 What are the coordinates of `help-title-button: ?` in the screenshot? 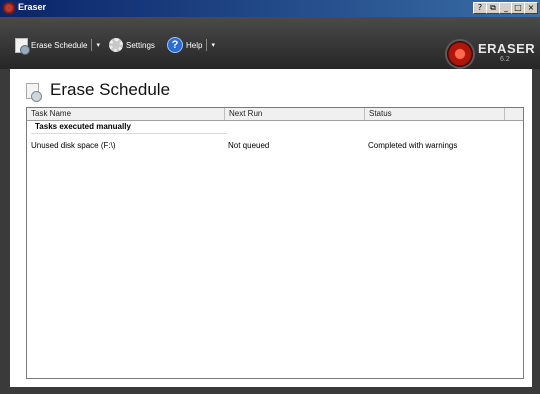 It's located at (480, 8).